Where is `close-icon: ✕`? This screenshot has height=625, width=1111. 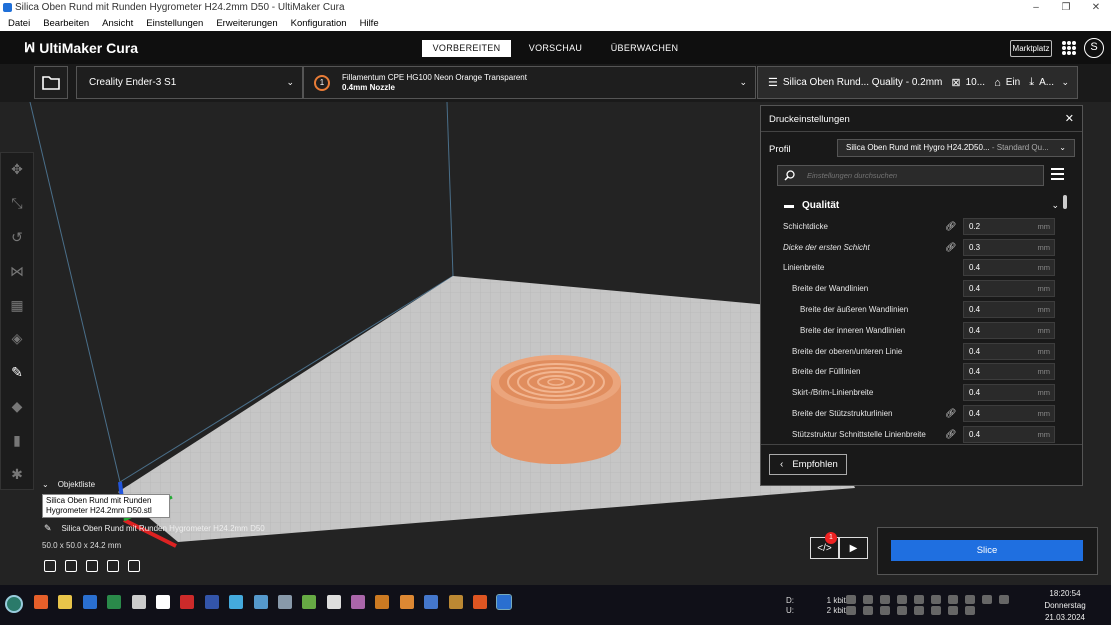 close-icon: ✕ is located at coordinates (1069, 118).